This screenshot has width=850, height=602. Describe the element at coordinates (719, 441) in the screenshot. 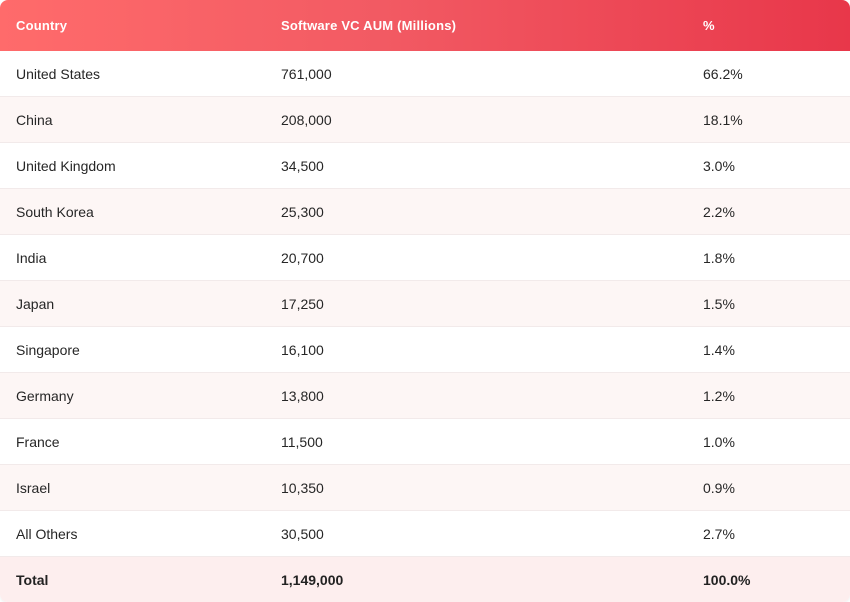

I see `cell-percent: 1.0%` at that location.